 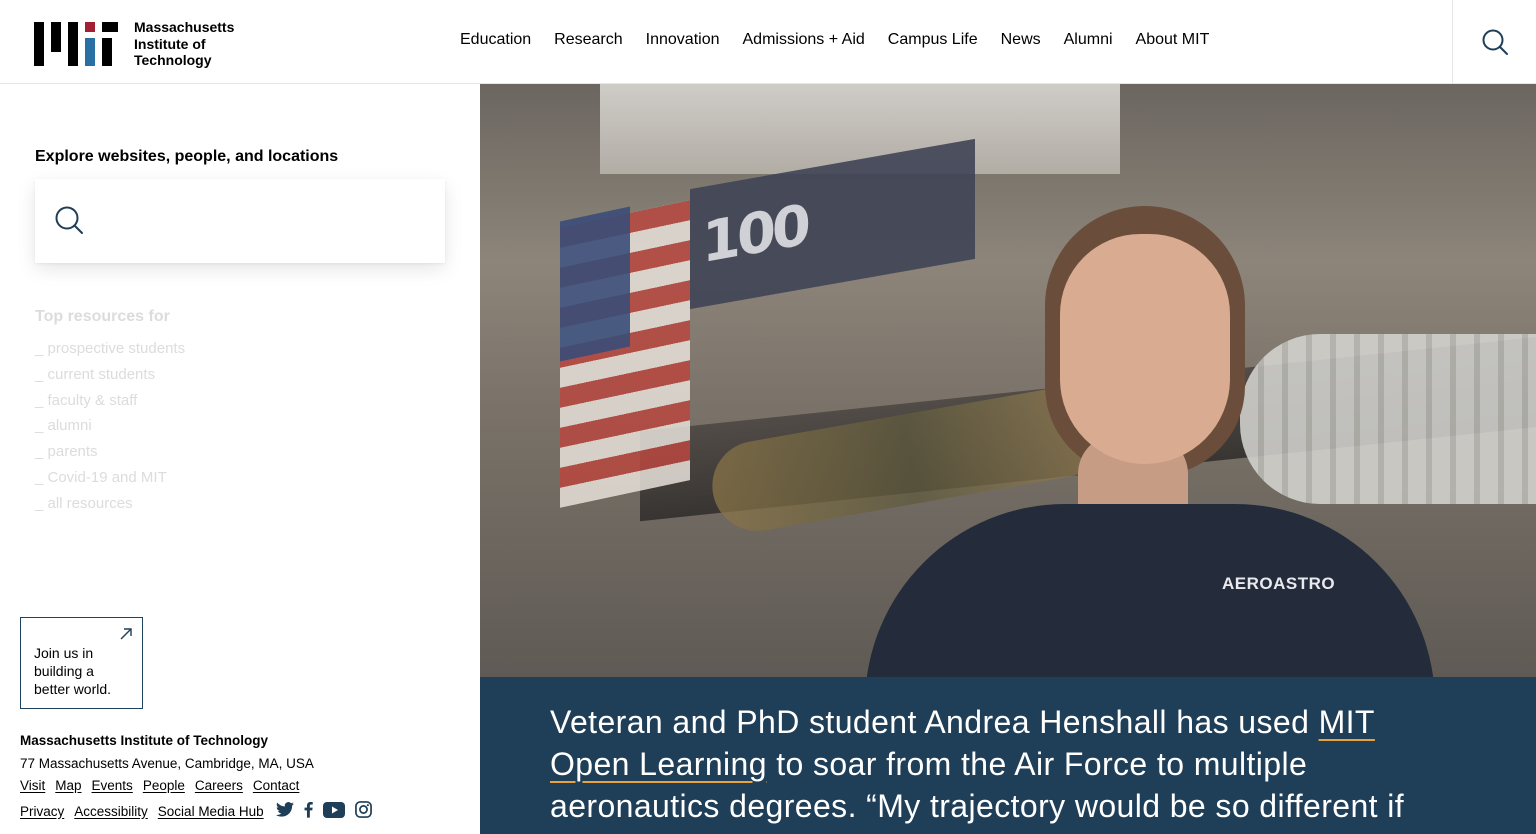 What do you see at coordinates (101, 477) in the screenshot?
I see `resource-link-covid-19: _ Covid-19 and MIT` at bounding box center [101, 477].